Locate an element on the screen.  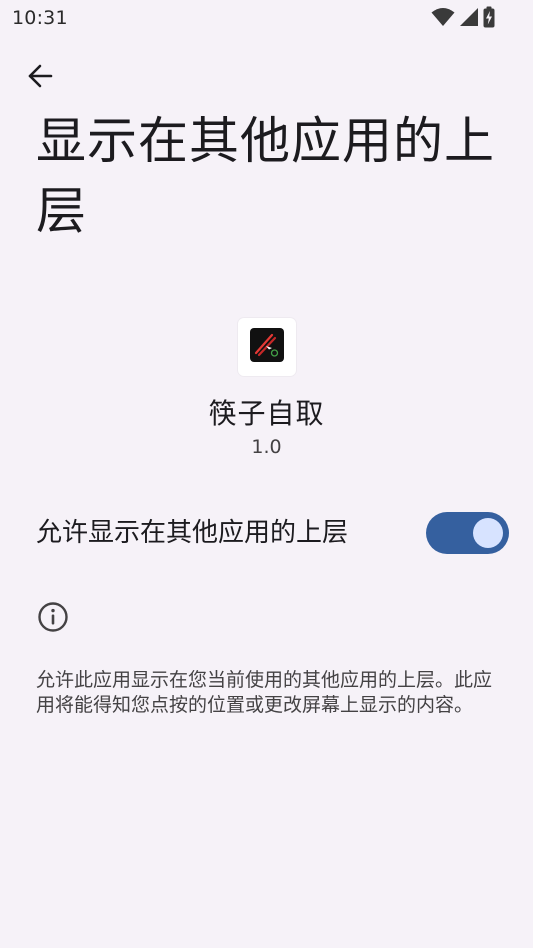
permission-toggle-row: 允许显示在其他应用的上层 is located at coordinates (266, 533).